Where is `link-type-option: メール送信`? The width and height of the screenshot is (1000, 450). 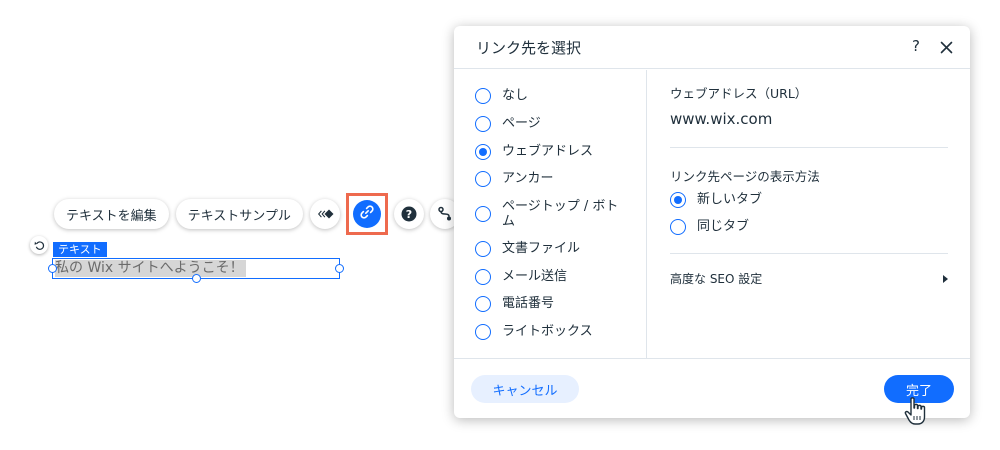
link-type-option: メール送信 is located at coordinates (548, 277).